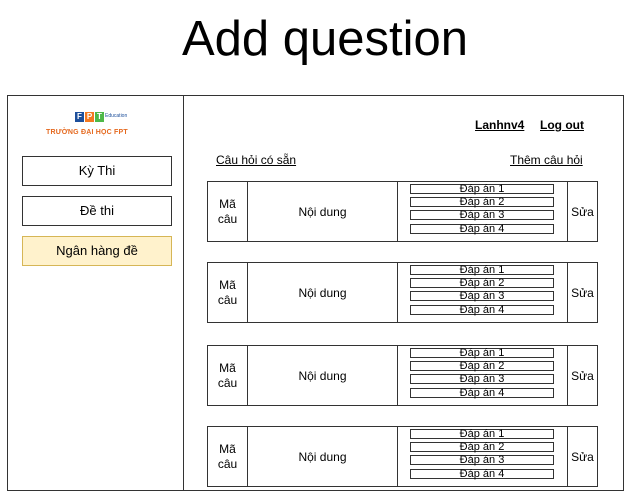 The image size is (640, 504). I want to click on sidebar-item-ky-thi: Kỳ Thi, so click(97, 171).